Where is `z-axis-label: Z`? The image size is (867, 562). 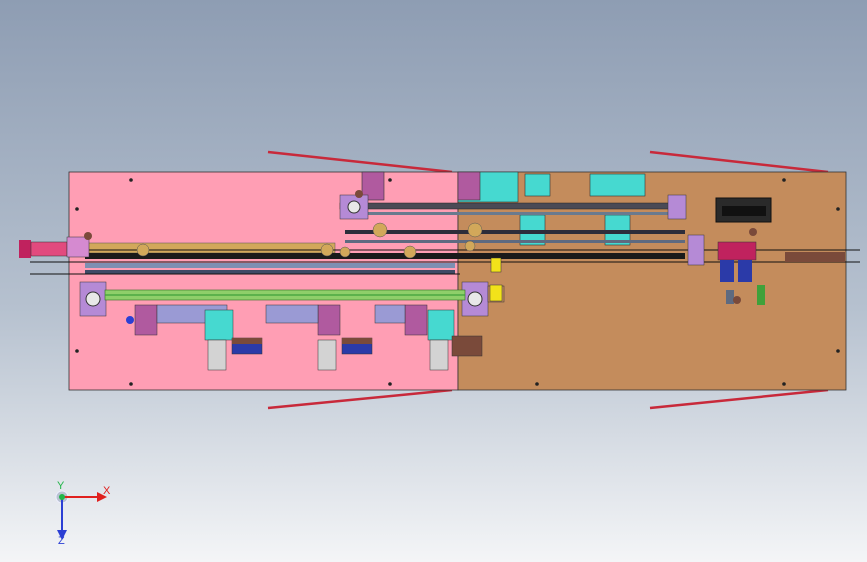 z-axis-label: Z is located at coordinates (61, 540).